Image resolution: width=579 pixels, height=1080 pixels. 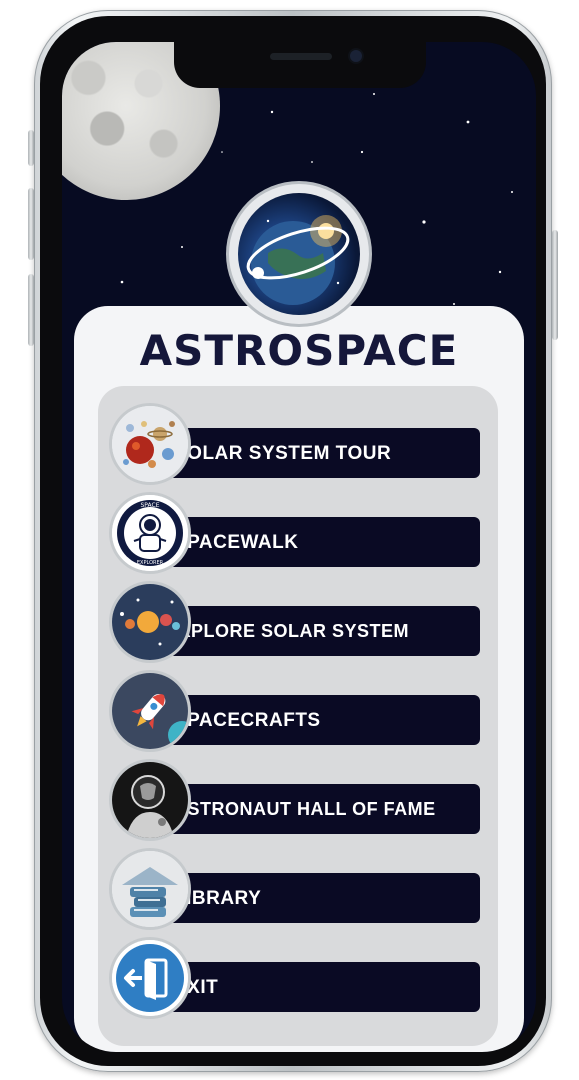 I want to click on menu-item-exit: EXIT, so click(x=298, y=978).